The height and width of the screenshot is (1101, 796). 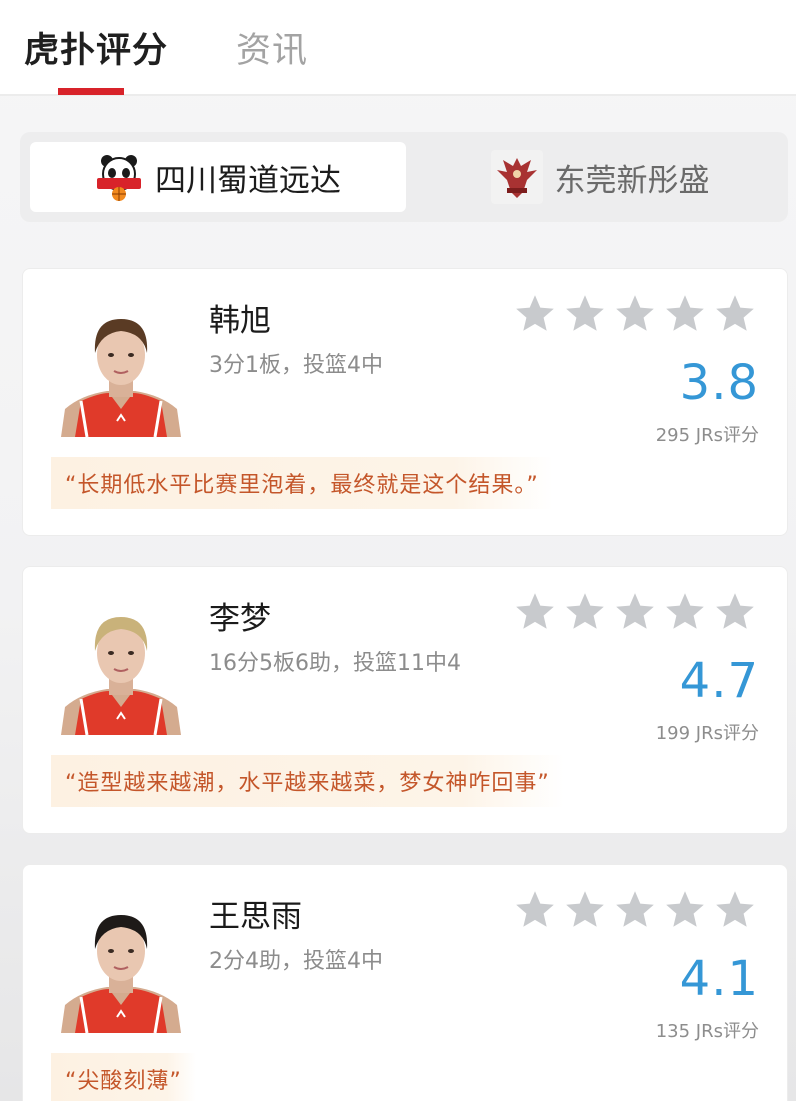 I want to click on player-score: 3.8, so click(x=719, y=383).